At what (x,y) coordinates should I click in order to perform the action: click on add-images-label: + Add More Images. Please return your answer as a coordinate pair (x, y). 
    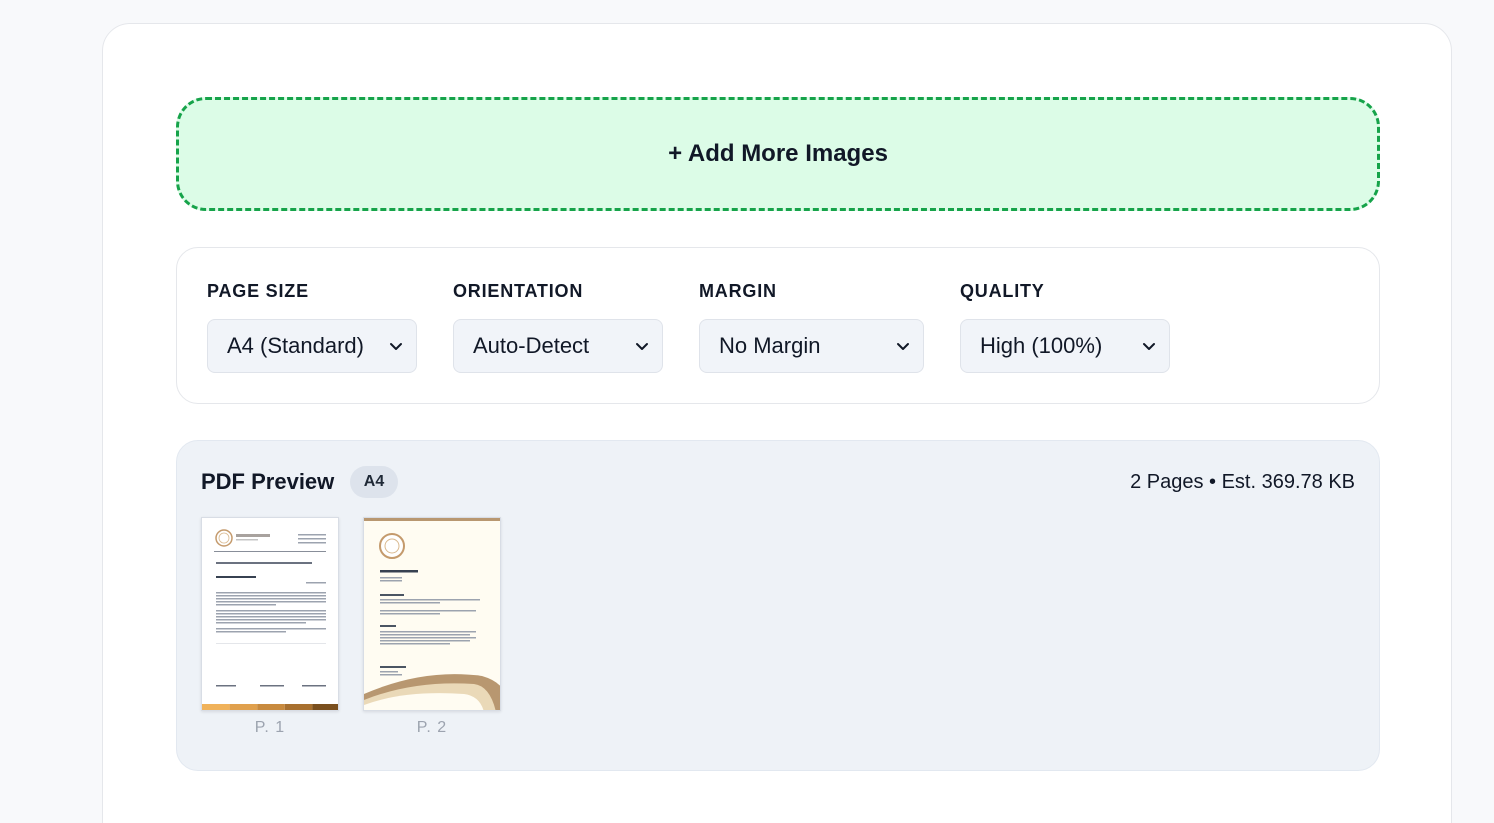
    Looking at the image, I should click on (778, 153).